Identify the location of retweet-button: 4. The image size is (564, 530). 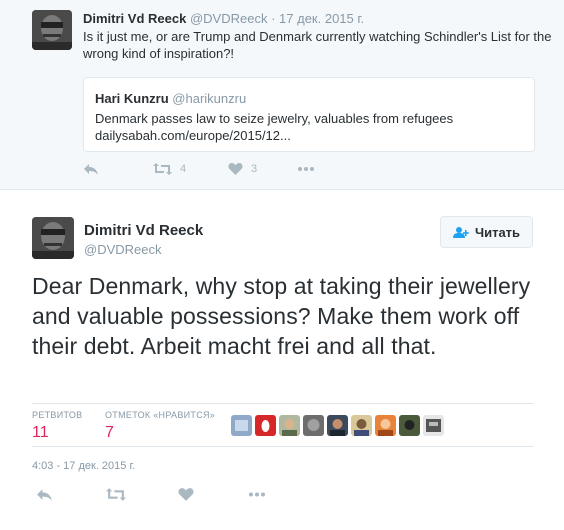
(169, 169).